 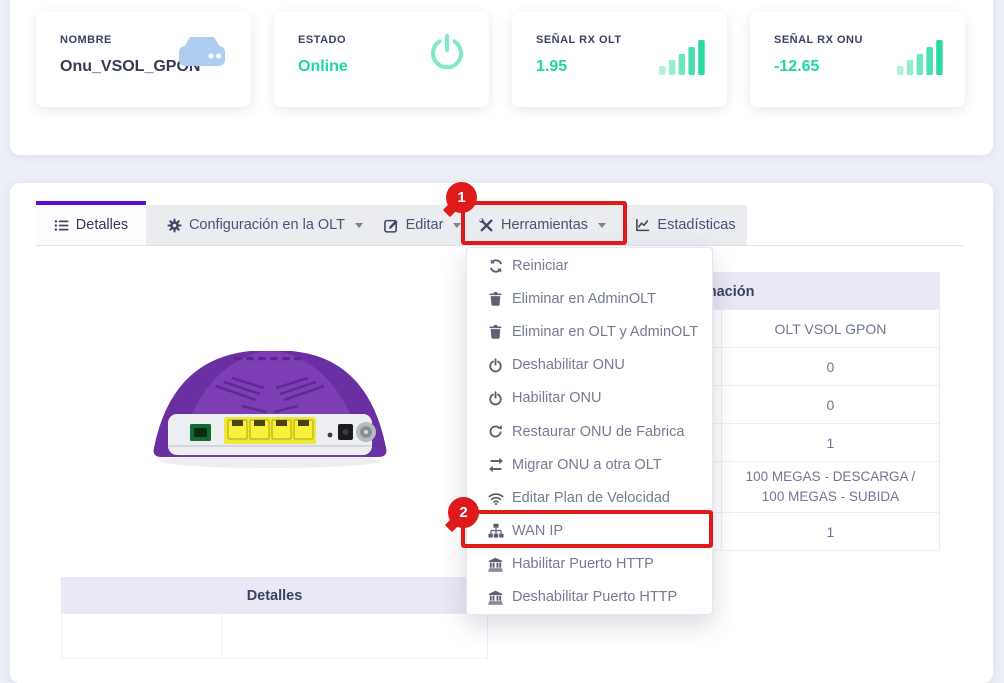 I want to click on tab-detalles: Detalles, so click(x=91, y=223).